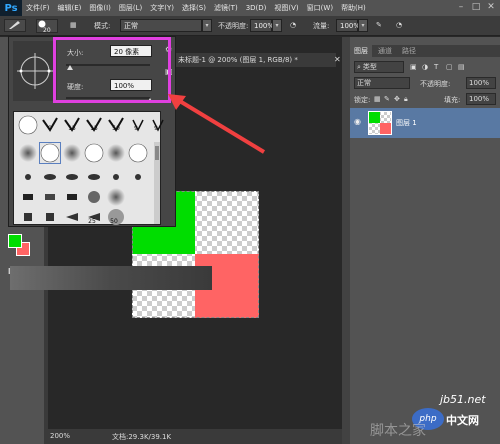 The height and width of the screenshot is (444, 500). I want to click on photoshop-logo: Ps, so click(11, 8).